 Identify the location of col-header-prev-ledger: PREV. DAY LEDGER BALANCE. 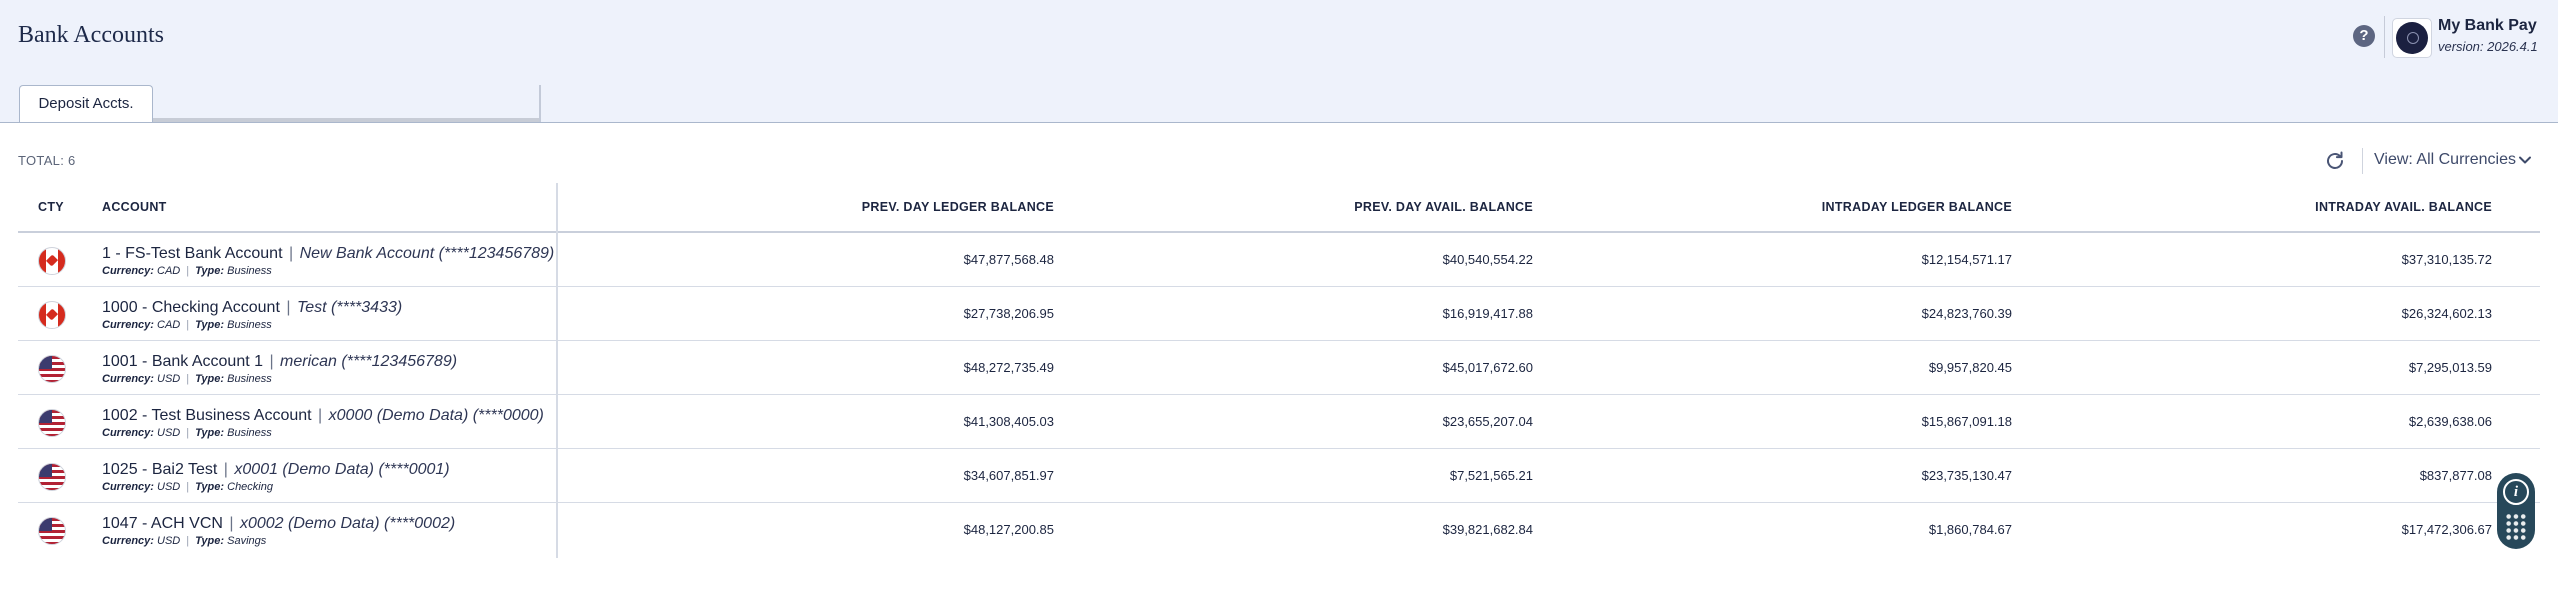
(958, 207).